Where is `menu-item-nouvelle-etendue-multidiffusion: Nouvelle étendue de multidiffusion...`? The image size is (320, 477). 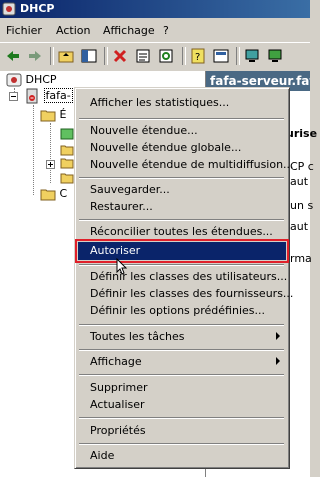 menu-item-nouvelle-etendue-multidiffusion: Nouvelle étendue de multidiffusion... is located at coordinates (186, 165).